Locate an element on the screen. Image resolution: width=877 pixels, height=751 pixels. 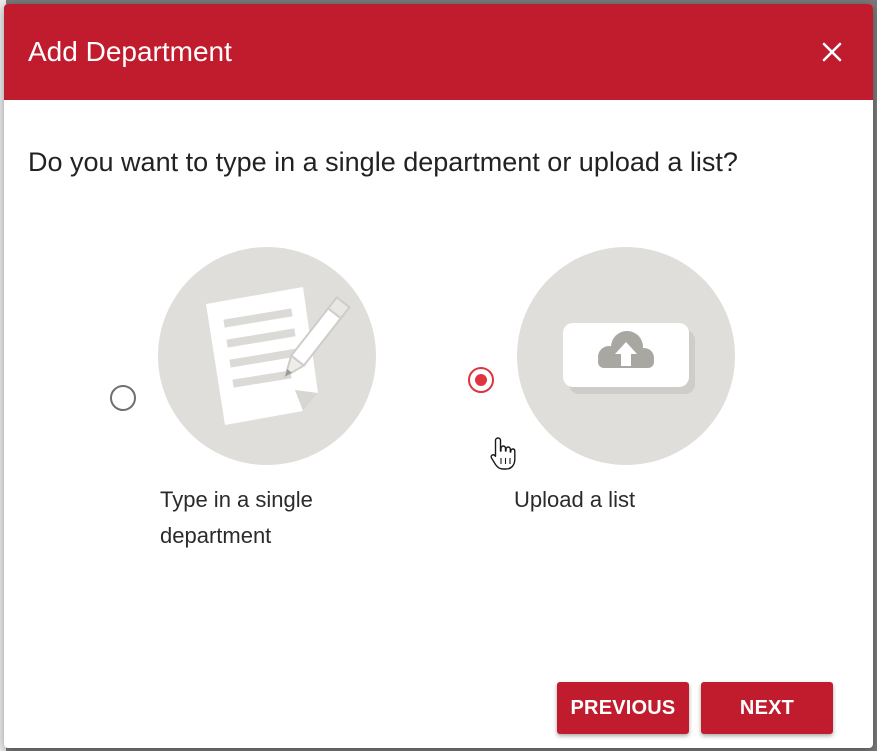
hand-pointer-icon is located at coordinates (504, 456).